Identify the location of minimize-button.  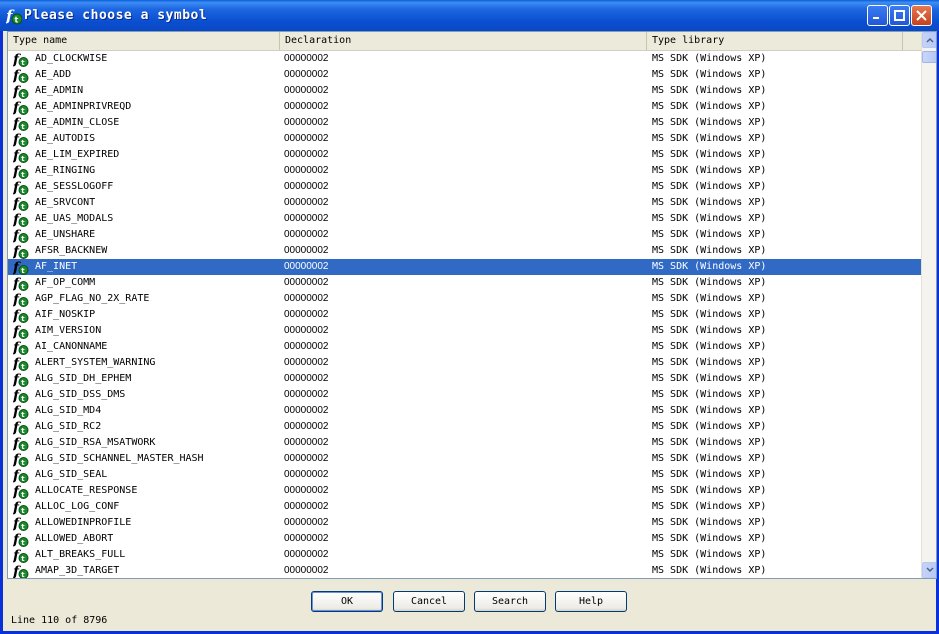
(877, 15).